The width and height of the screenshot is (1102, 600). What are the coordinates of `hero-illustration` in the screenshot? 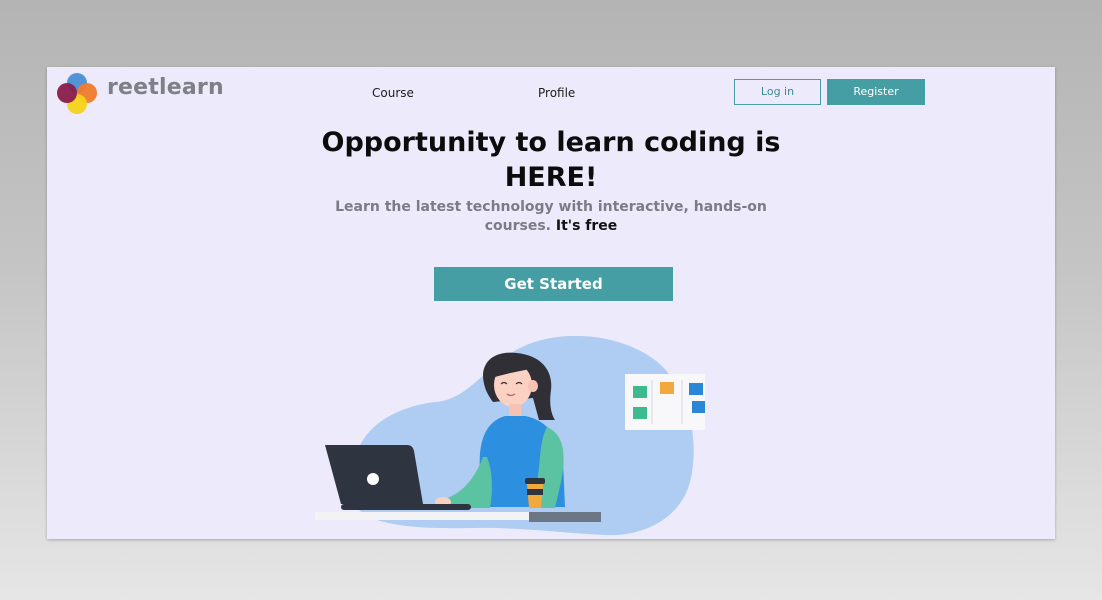 It's located at (510, 435).